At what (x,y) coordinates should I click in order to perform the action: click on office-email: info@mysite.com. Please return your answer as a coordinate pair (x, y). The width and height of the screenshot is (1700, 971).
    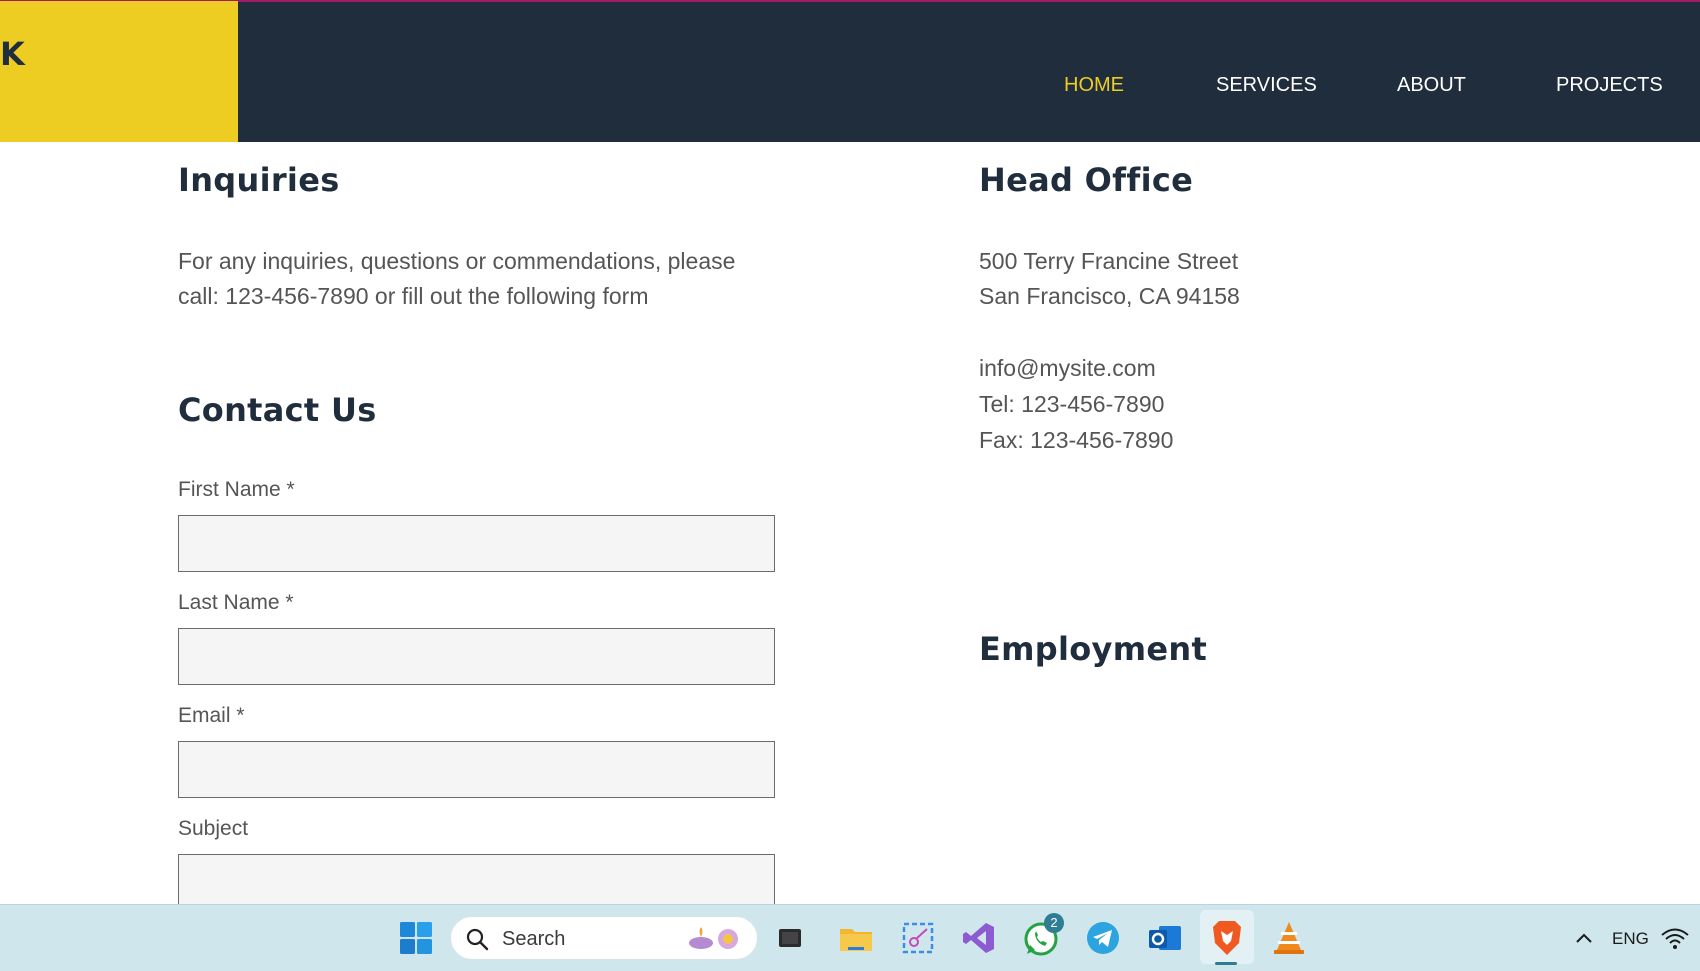
    Looking at the image, I should click on (1067, 368).